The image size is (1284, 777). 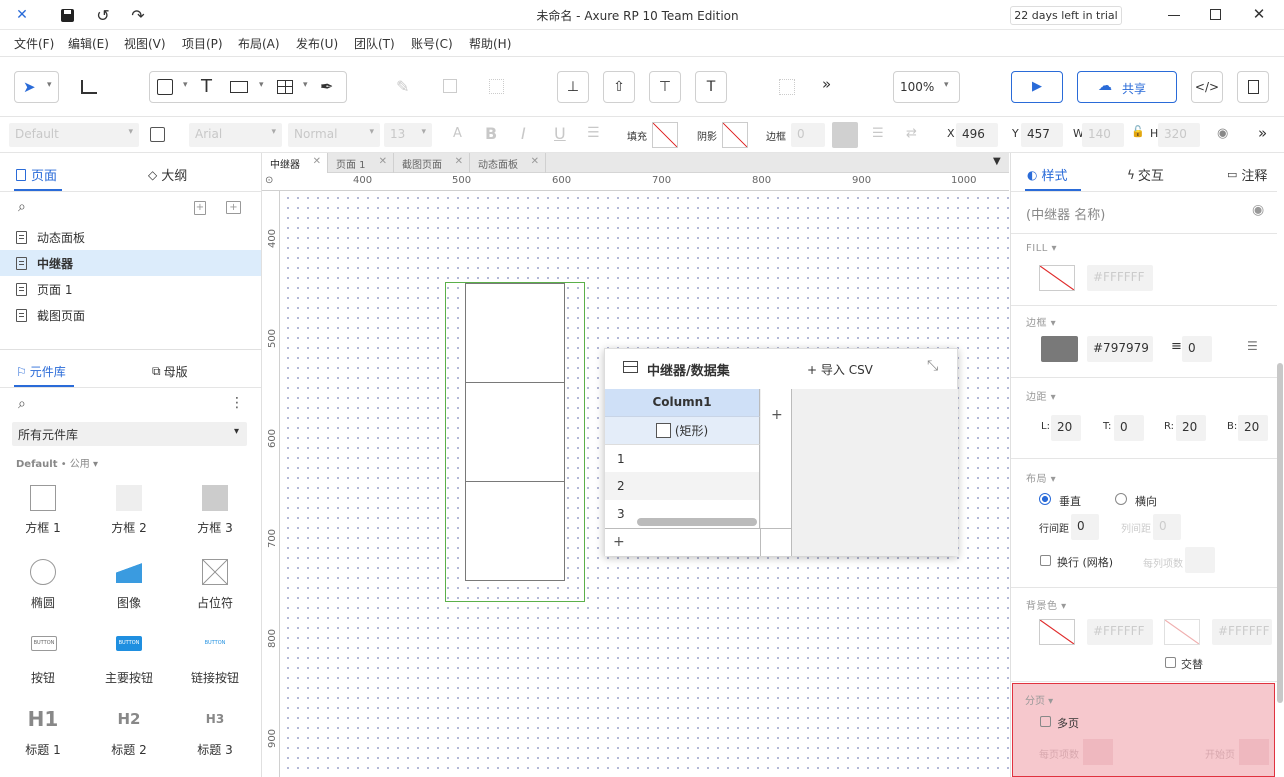 I want to click on menu-team: 团队(T), so click(x=374, y=43).